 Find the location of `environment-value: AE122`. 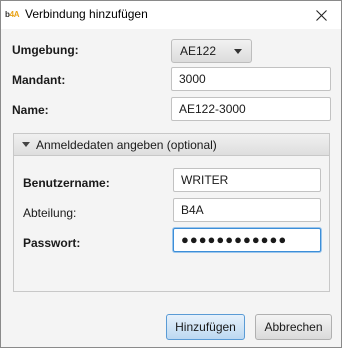

environment-value: AE122 is located at coordinates (198, 51).